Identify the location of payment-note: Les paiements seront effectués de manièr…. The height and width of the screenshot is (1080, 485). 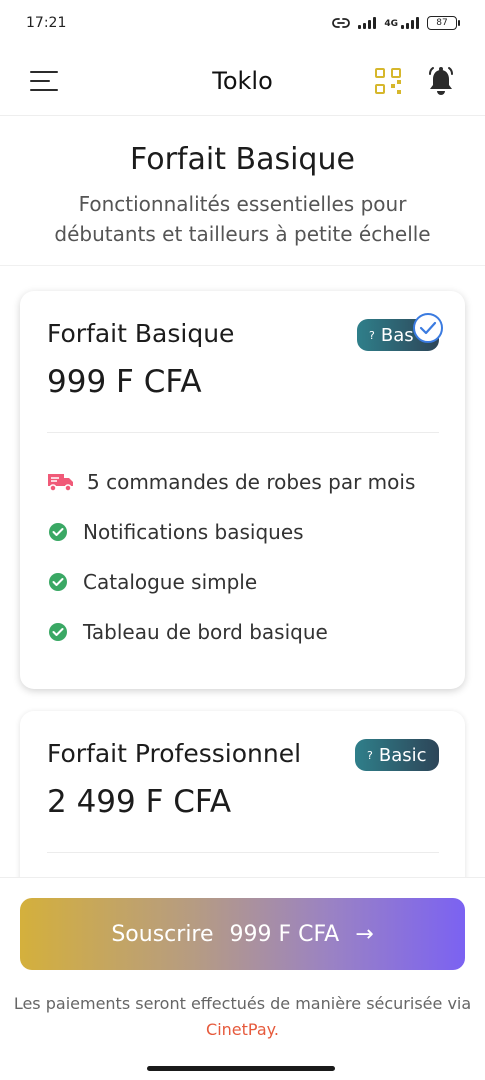
(242, 1017).